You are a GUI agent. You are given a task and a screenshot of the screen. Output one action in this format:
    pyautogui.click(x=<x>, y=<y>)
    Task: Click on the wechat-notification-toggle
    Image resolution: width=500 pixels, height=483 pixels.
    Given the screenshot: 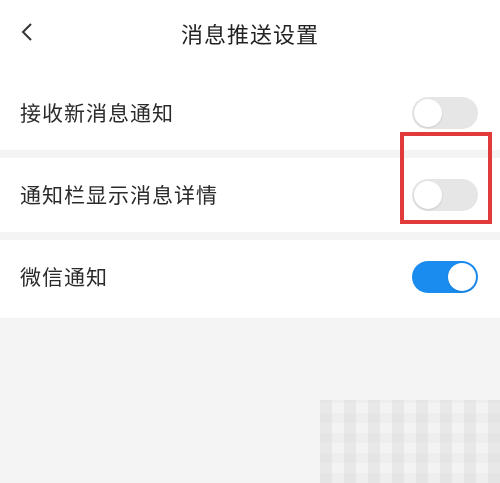 What is the action you would take?
    pyautogui.click(x=445, y=277)
    